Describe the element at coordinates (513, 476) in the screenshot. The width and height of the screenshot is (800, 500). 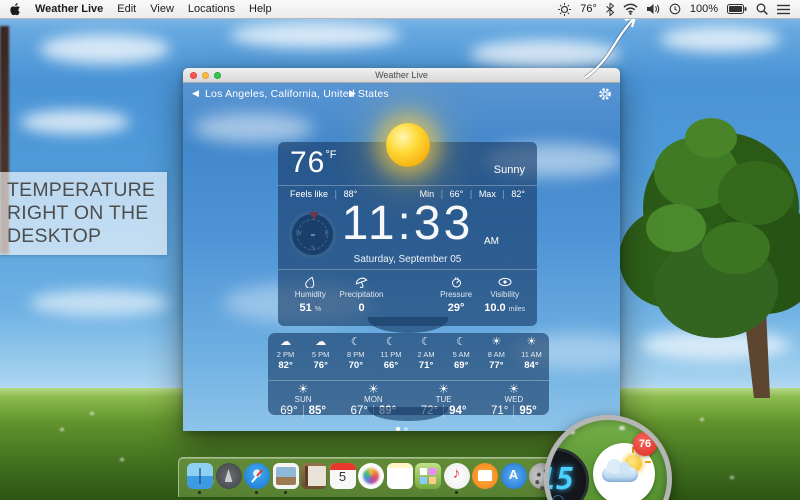
I see `app-store-dock-icon` at that location.